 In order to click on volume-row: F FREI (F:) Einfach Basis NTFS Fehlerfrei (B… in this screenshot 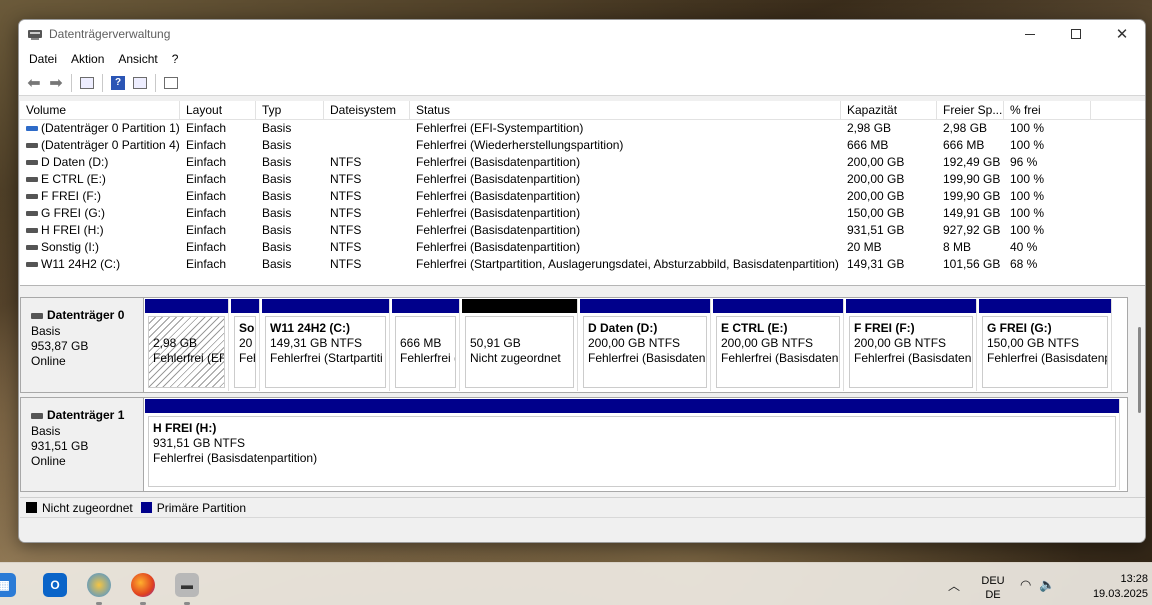, I will do `click(582, 196)`.